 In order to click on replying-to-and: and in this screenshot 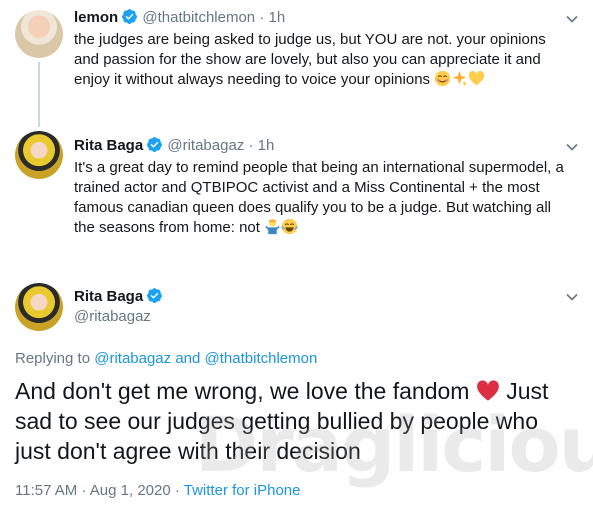, I will do `click(188, 358)`.